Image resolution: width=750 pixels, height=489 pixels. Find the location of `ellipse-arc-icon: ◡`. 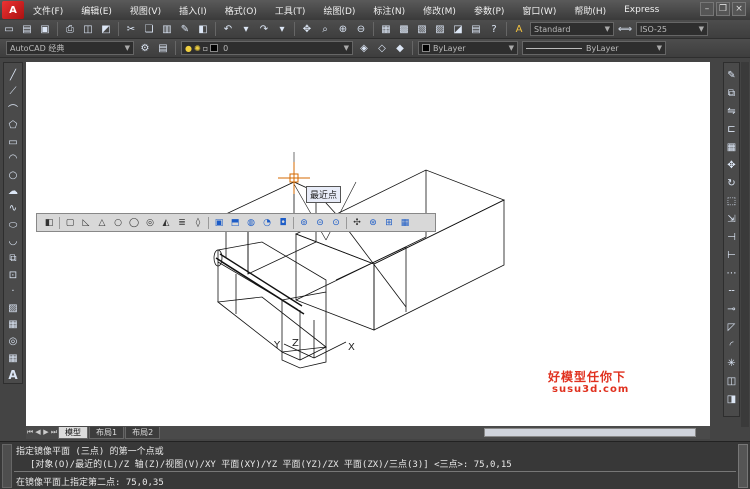

ellipse-arc-icon: ◡ is located at coordinates (13, 241).